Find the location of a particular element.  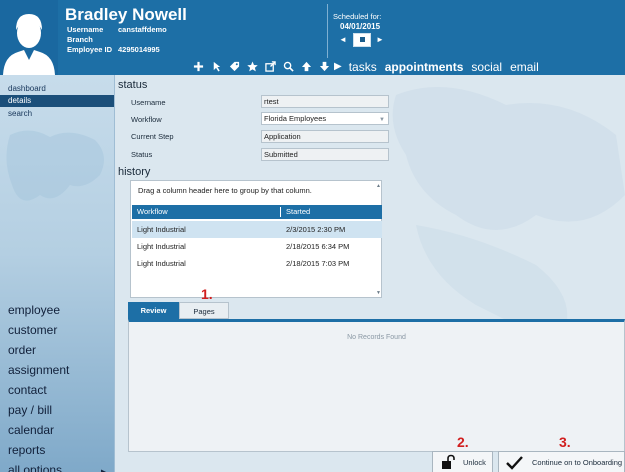

person-silhouette-icon is located at coordinates (29, 37).